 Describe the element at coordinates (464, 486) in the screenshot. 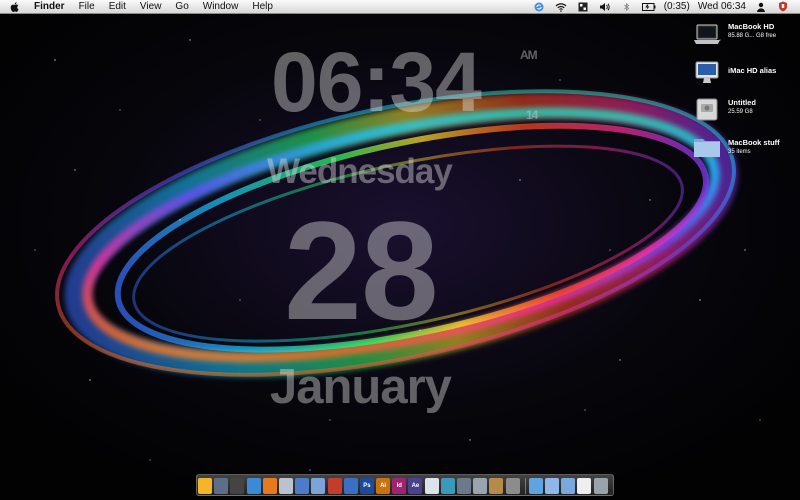

I see `textedit-icon` at that location.